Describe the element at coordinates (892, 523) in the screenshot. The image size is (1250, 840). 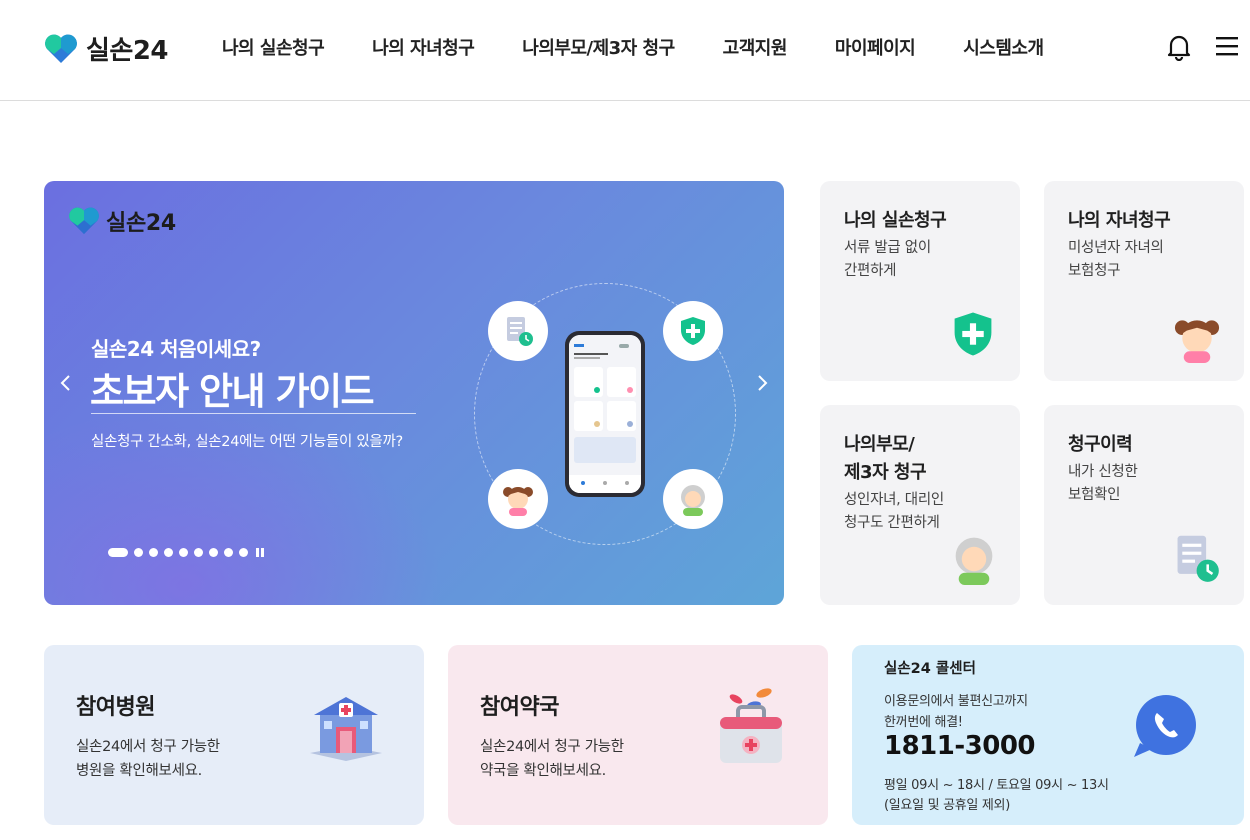
I see `card-desc: 청구도 간편하게` at that location.